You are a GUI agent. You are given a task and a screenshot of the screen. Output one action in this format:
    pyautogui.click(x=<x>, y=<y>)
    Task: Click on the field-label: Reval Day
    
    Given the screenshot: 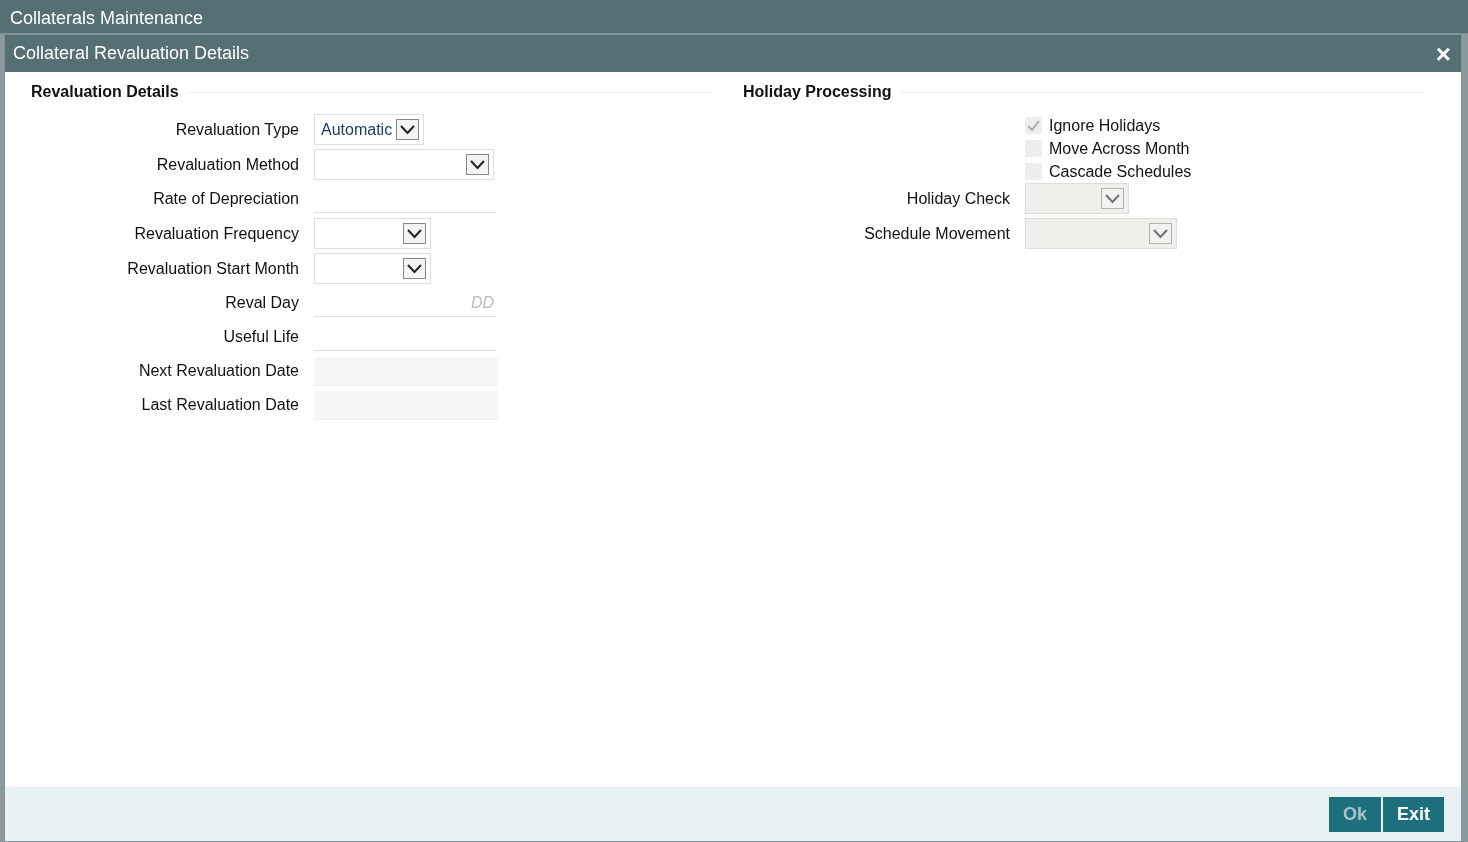 What is the action you would take?
    pyautogui.click(x=261, y=303)
    